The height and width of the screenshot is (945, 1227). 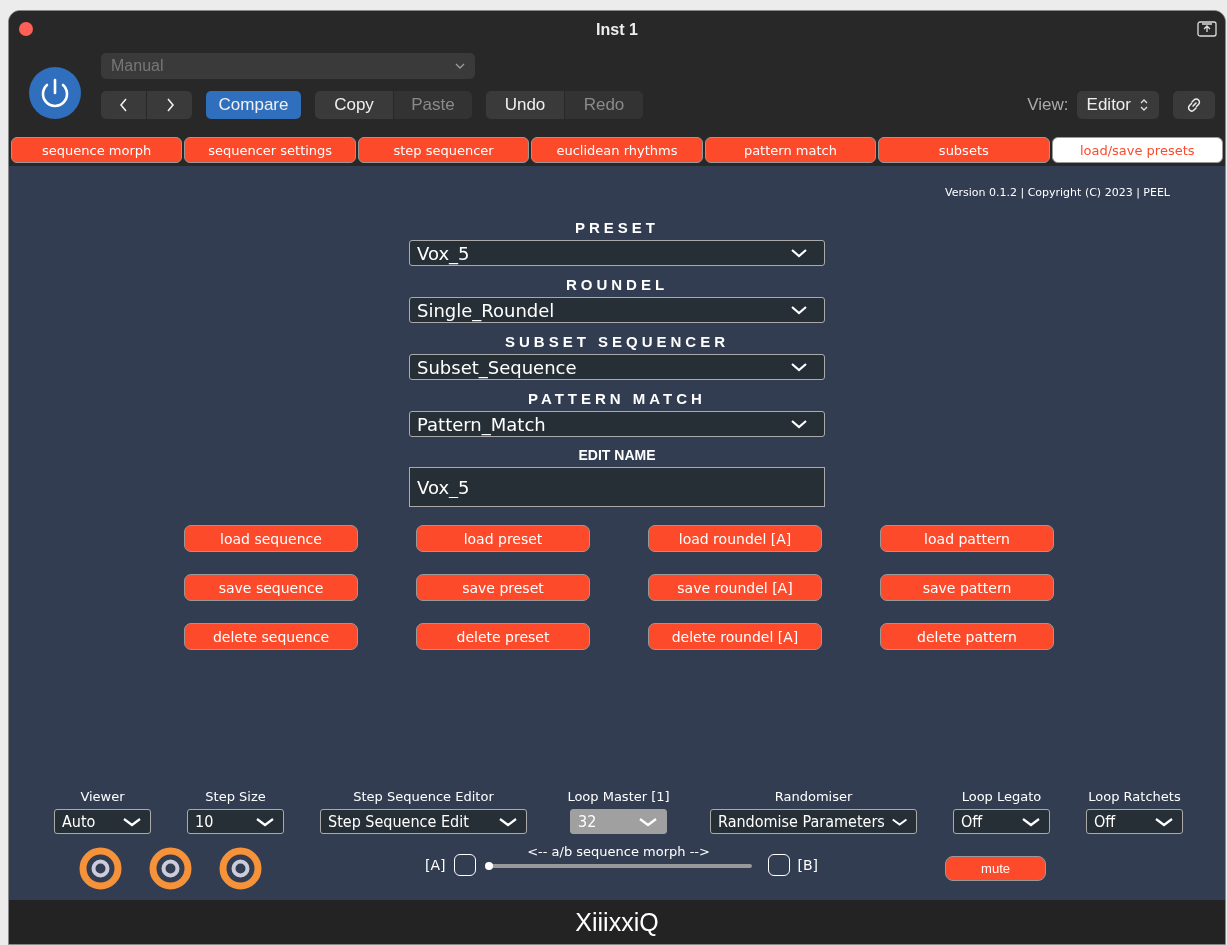 I want to click on action-button: save sequence, so click(x=271, y=587).